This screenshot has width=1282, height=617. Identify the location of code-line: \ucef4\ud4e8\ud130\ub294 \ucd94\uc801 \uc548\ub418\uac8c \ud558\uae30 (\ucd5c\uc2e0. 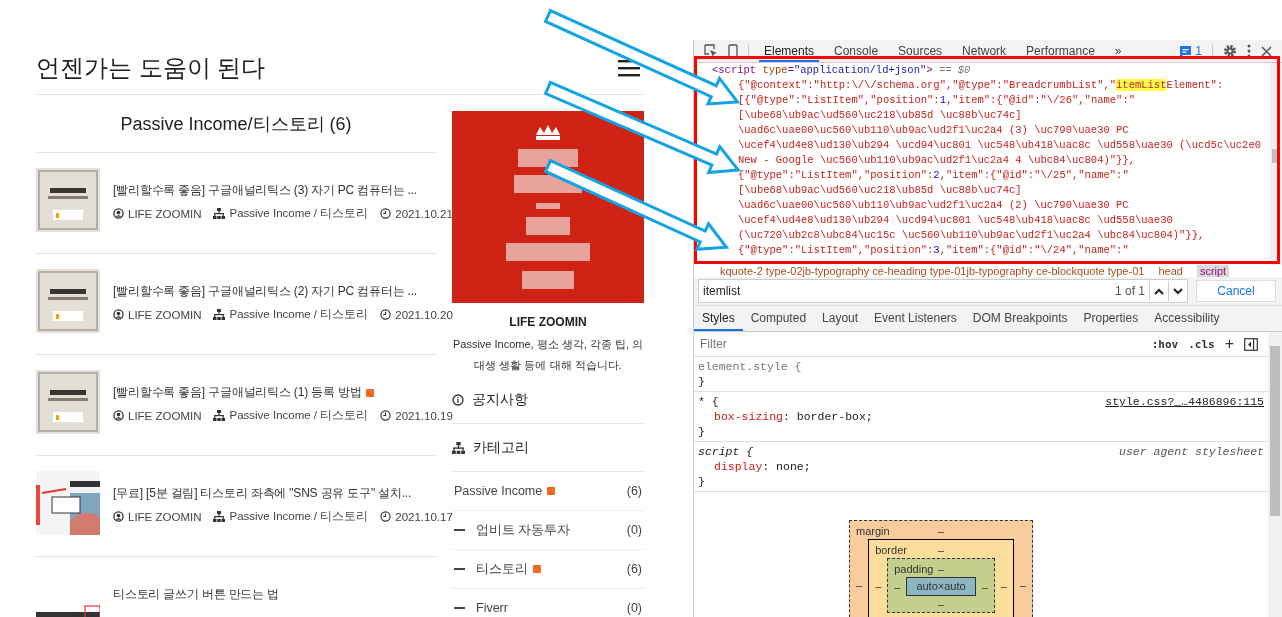
(999, 145).